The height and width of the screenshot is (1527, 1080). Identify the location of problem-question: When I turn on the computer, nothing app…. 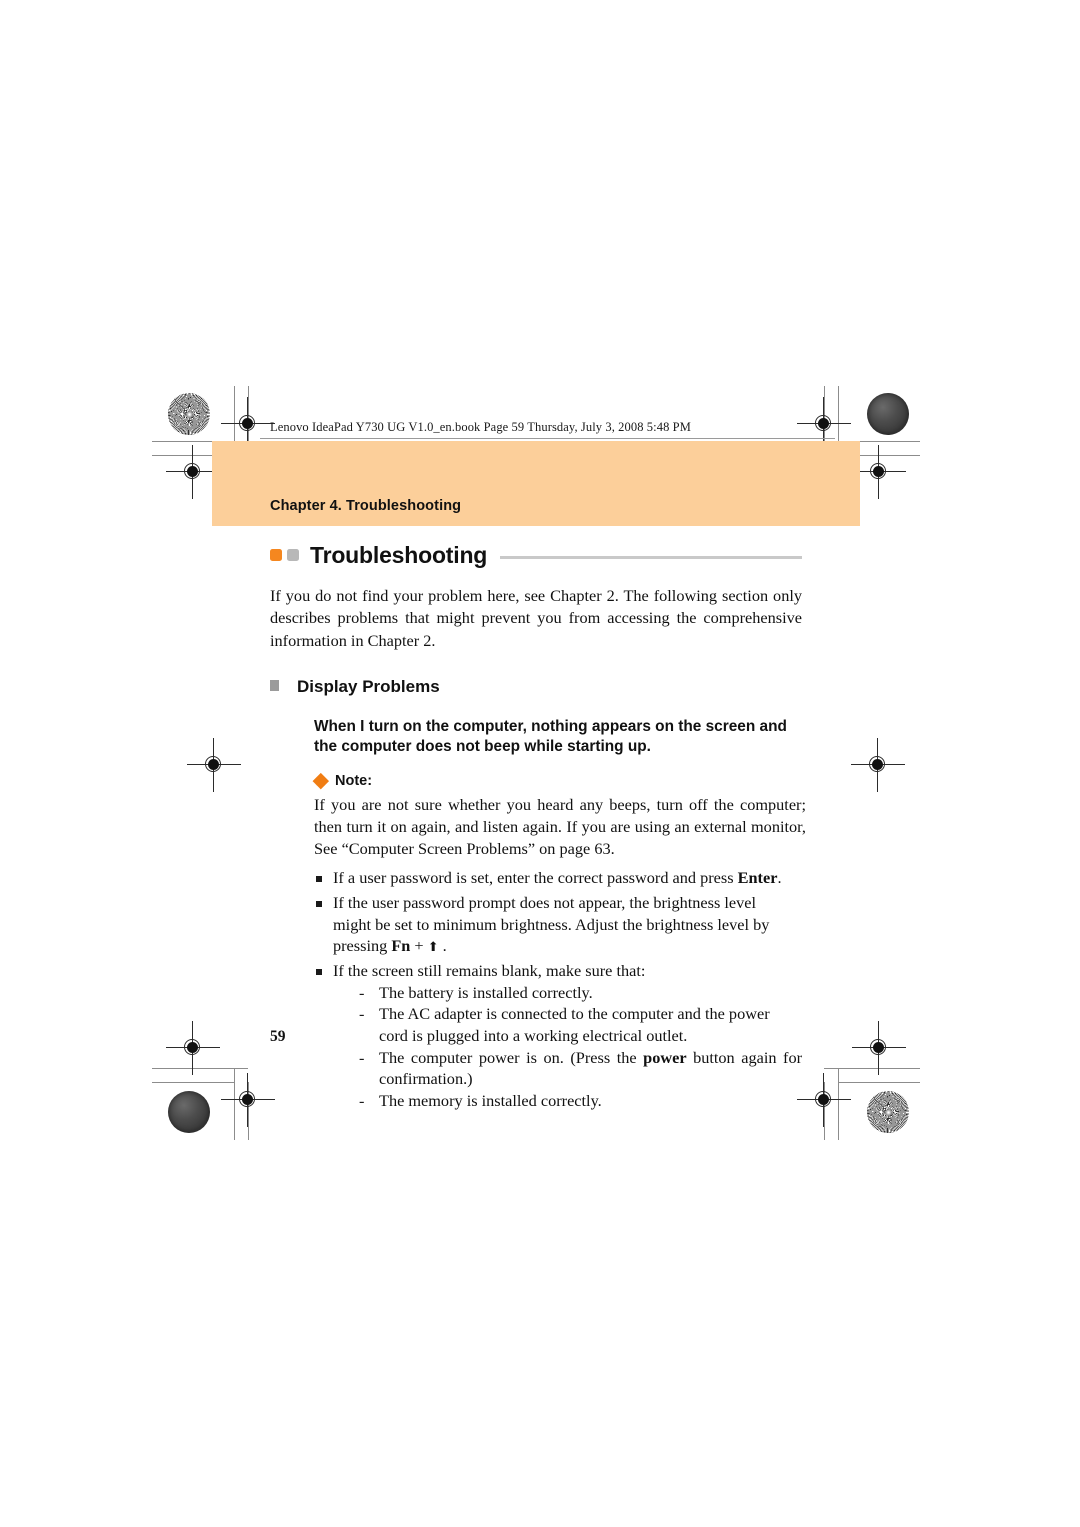
(550, 736).